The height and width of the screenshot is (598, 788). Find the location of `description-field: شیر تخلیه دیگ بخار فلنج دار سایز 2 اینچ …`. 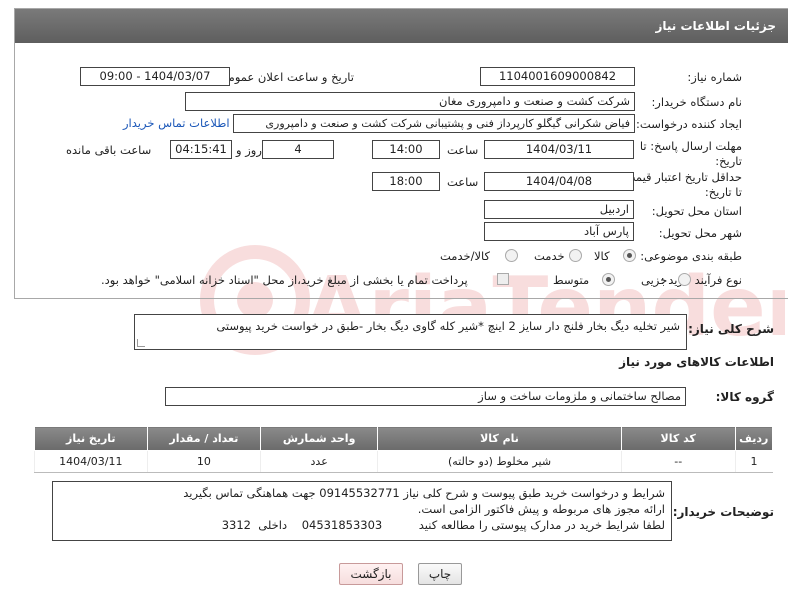

description-field: شیر تخلیه دیگ بخار فلنج دار سایز 2 اینچ … is located at coordinates (410, 332).